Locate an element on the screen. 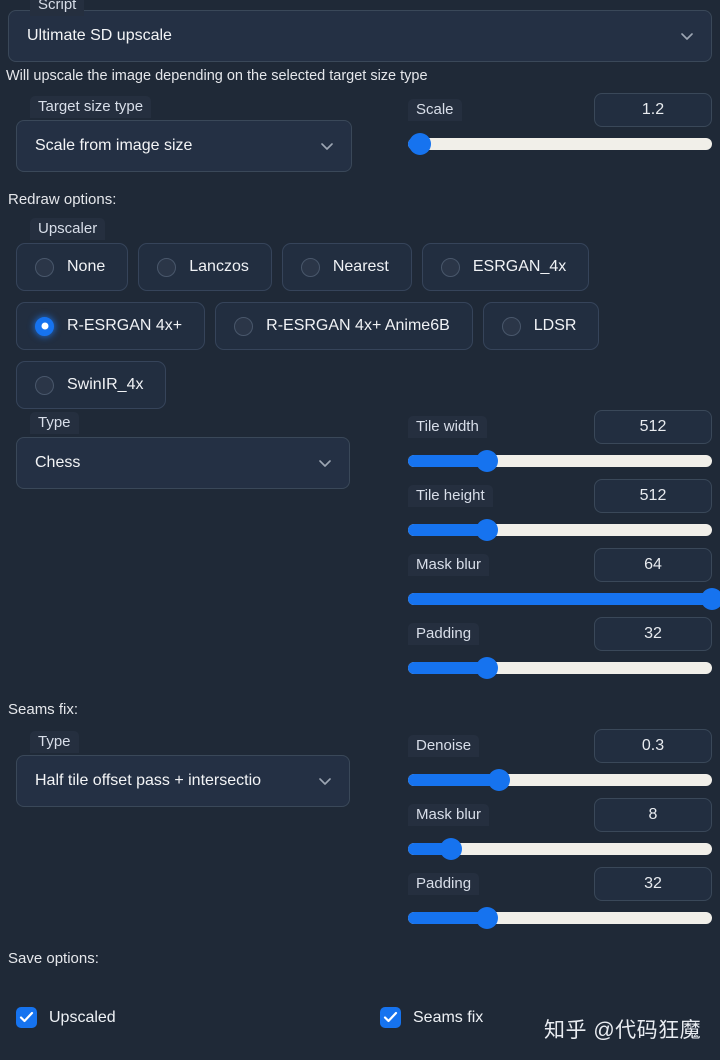 This screenshot has width=720, height=1060. seams-fix-type-dropdown: Half tile offset pass + intersectio is located at coordinates (183, 781).